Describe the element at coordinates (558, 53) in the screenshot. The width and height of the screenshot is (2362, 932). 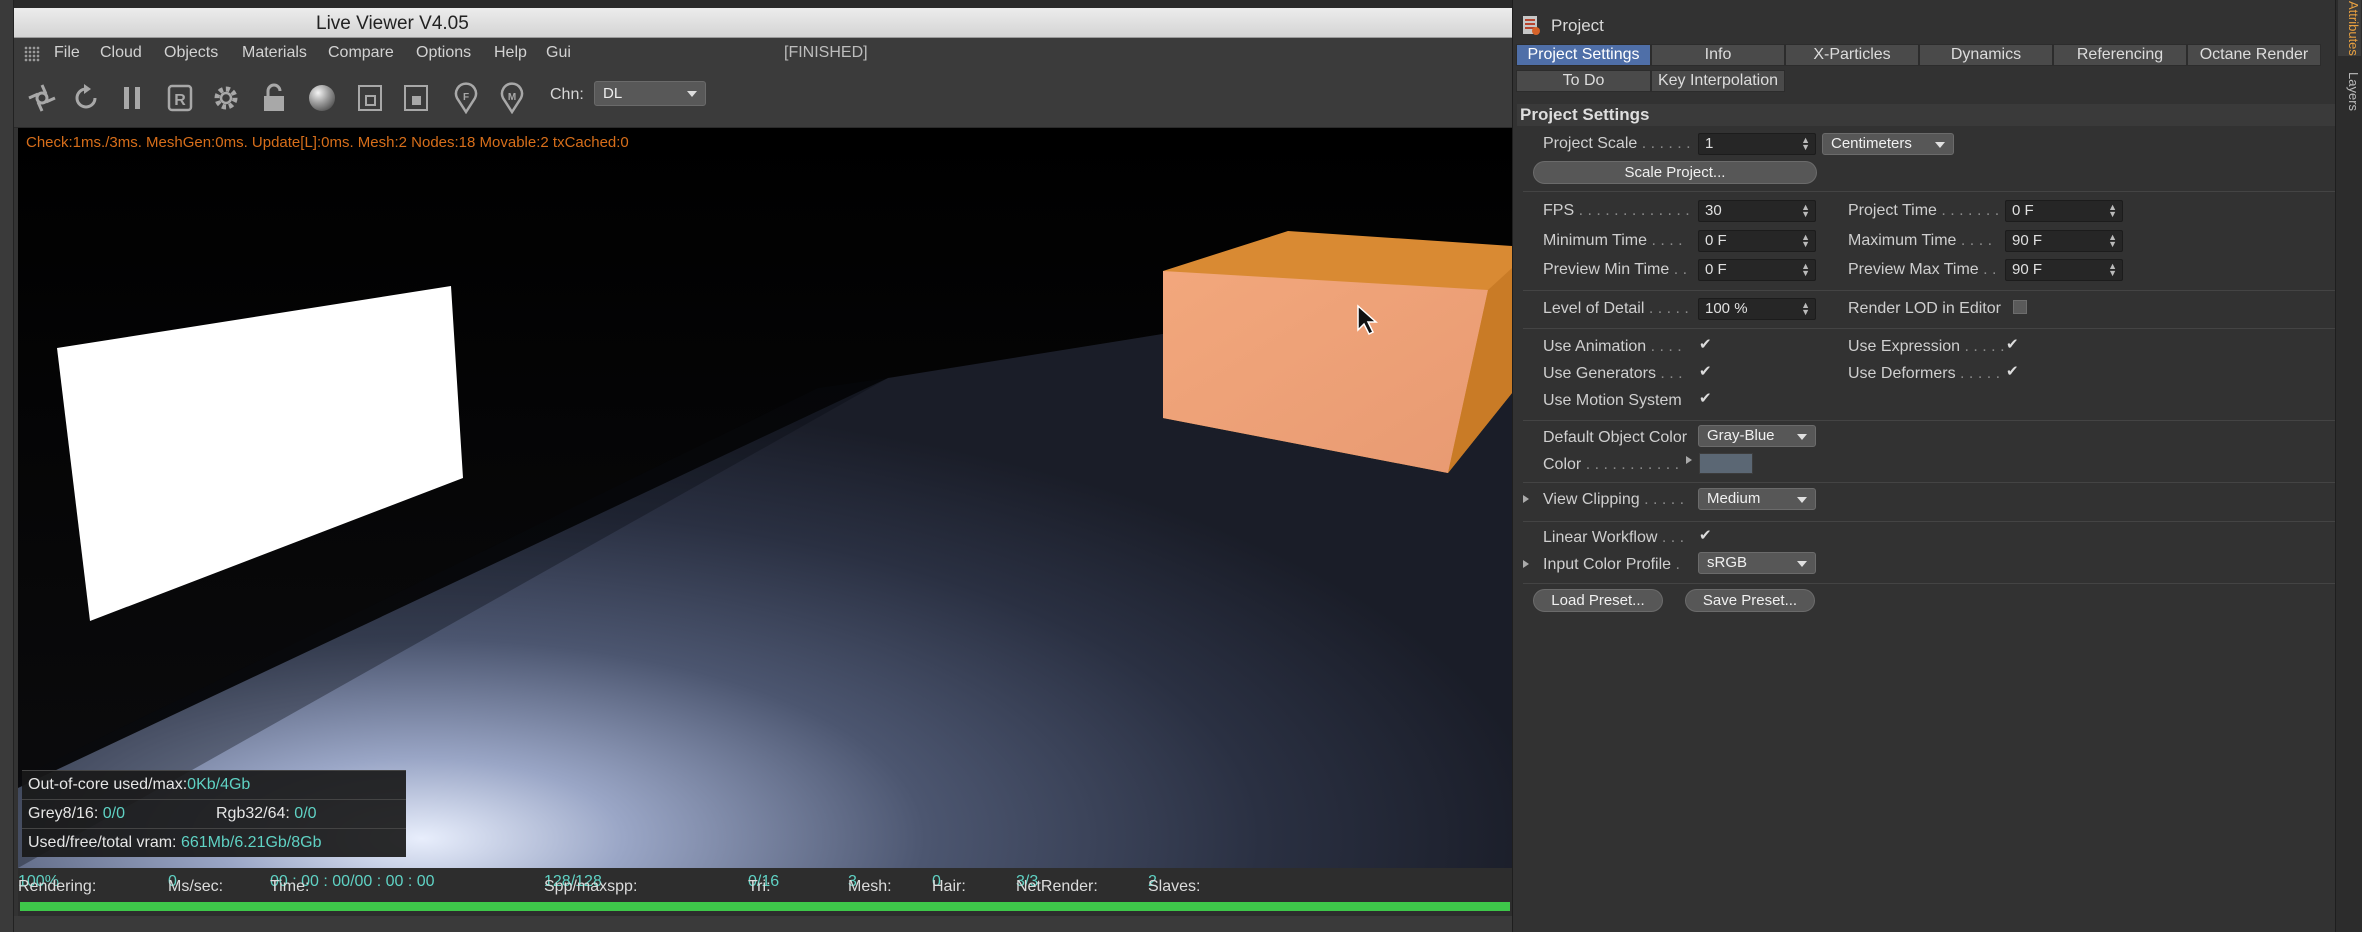
I see `menu-gui: Gui` at that location.